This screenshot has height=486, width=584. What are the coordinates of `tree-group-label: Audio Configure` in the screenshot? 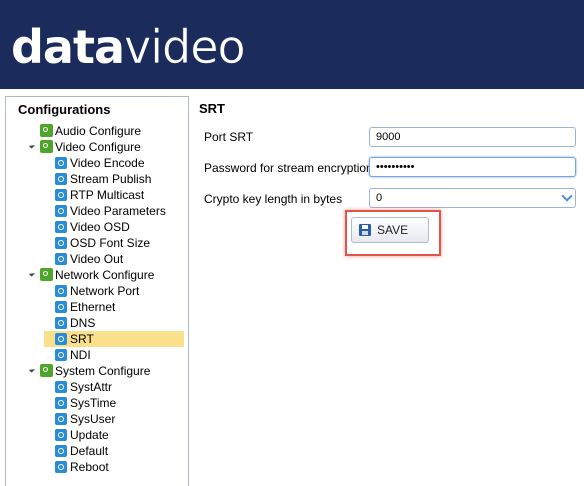 It's located at (98, 131).